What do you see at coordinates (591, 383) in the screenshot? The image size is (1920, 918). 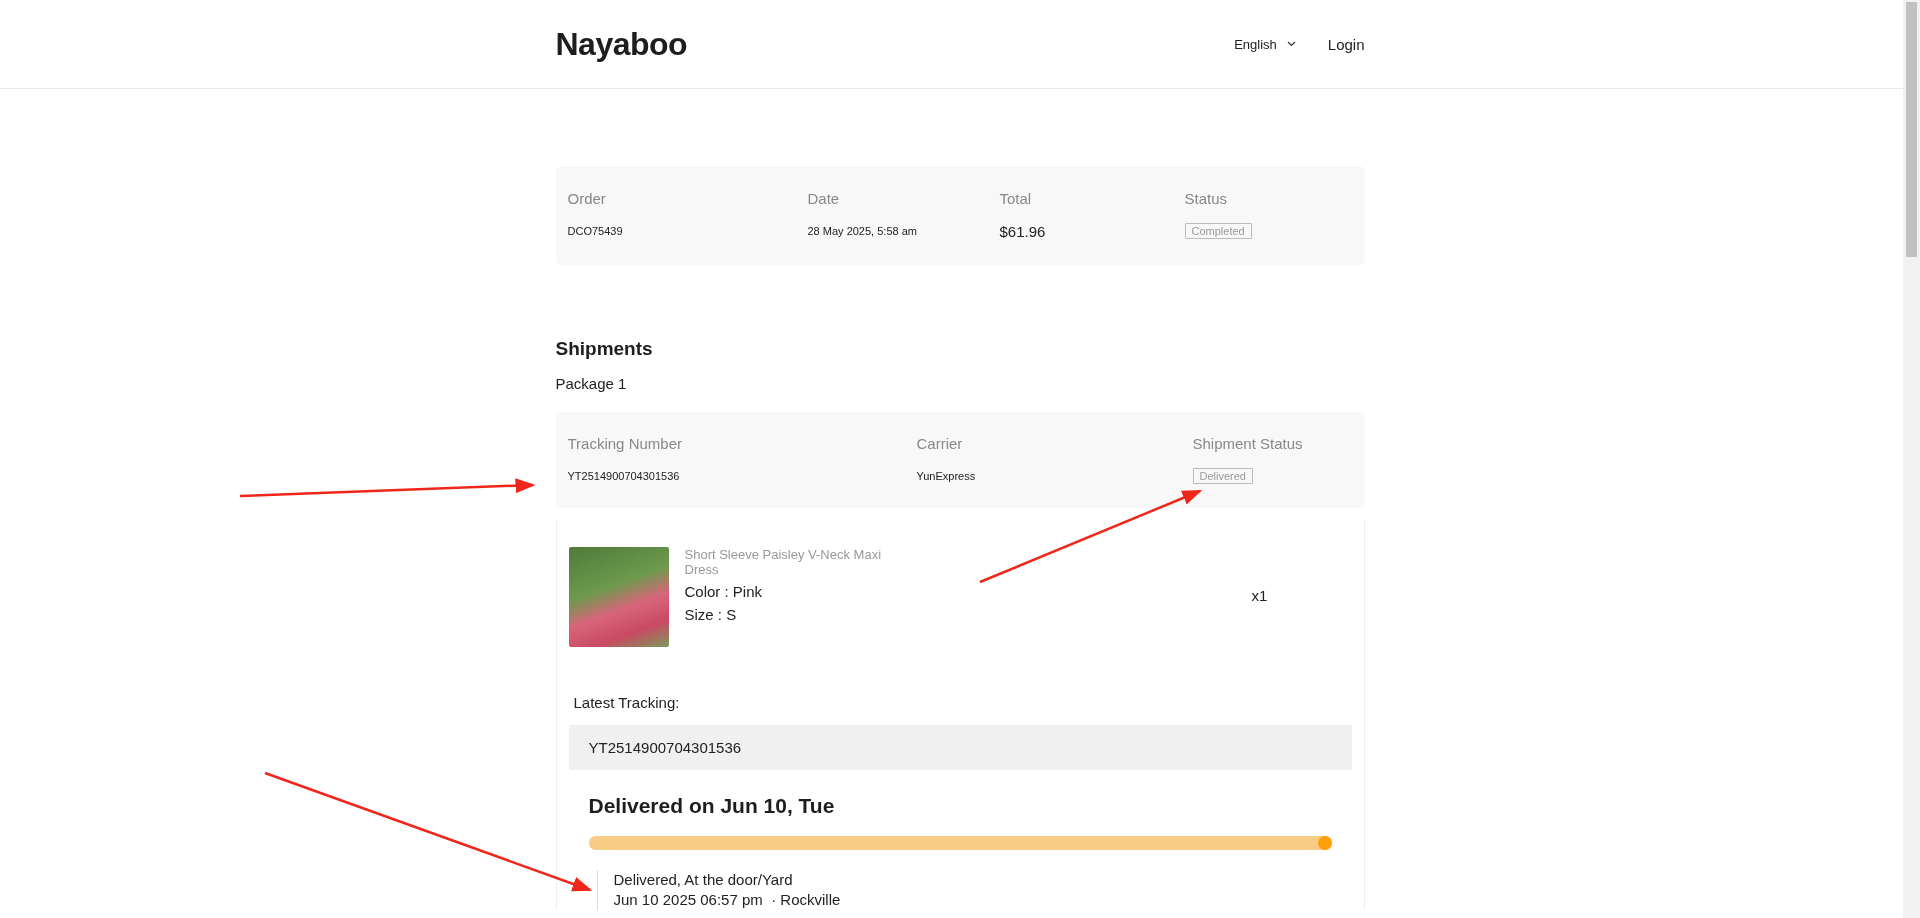 I see `package-label: Package 1` at bounding box center [591, 383].